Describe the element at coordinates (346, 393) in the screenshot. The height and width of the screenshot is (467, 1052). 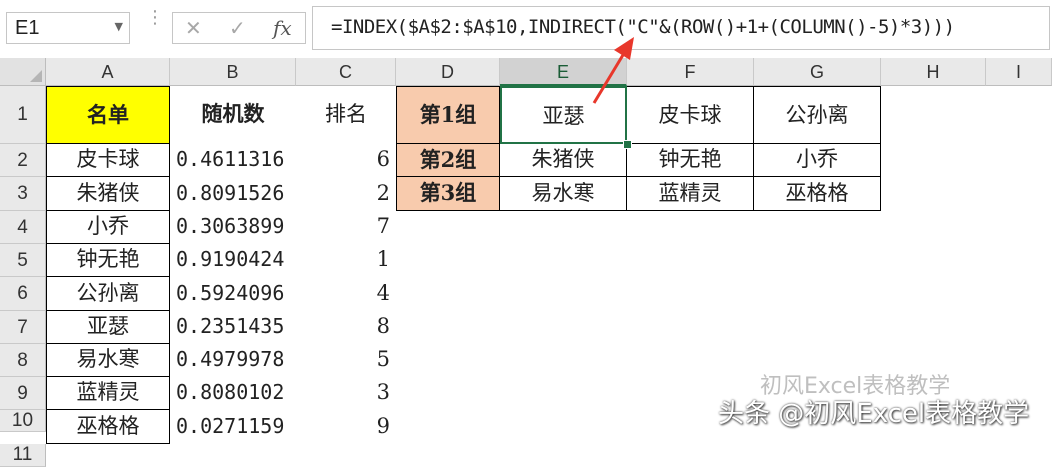
I see `cell-rank: 3` at that location.